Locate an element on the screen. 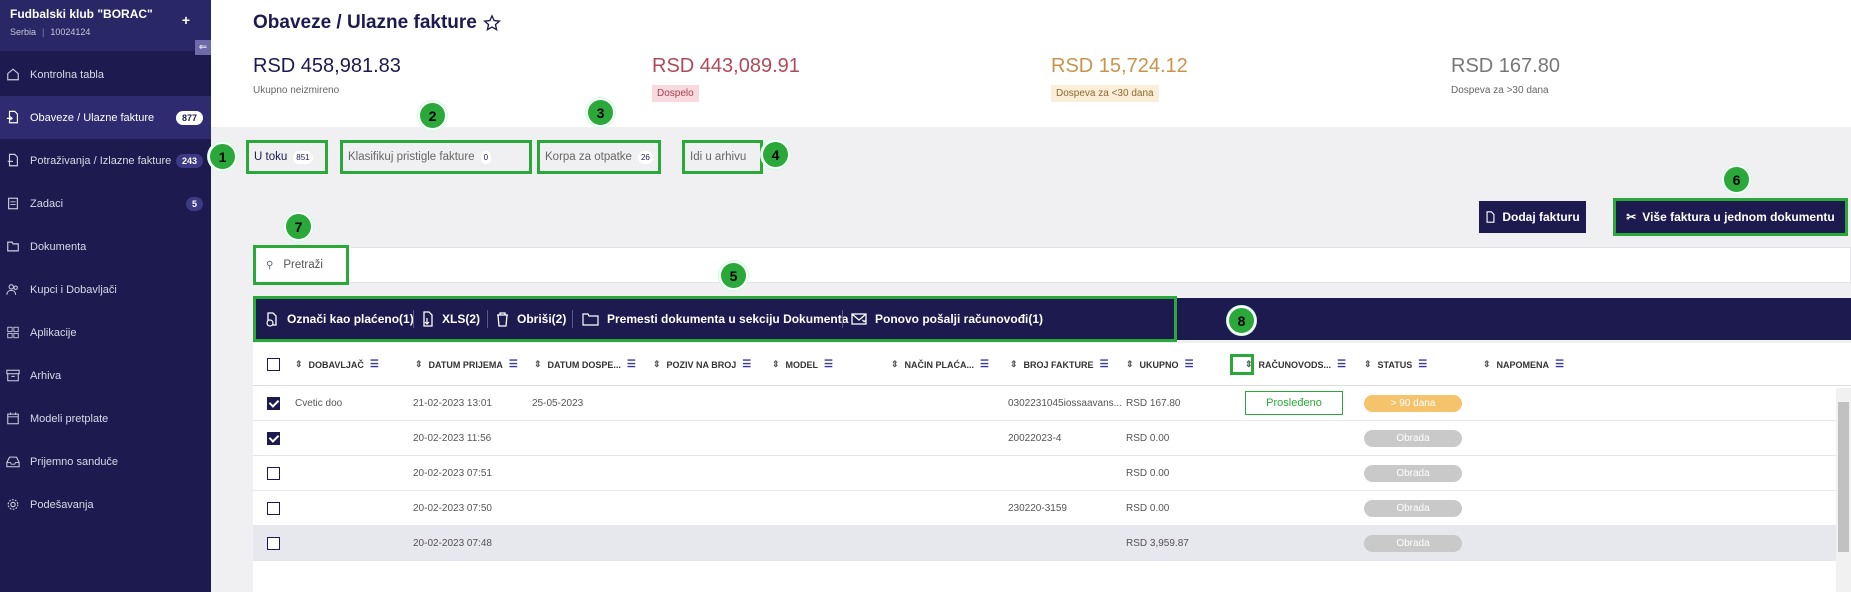  column-header-6: ⇕ NAČIN PLAĆA... ☰ is located at coordinates (940, 364).